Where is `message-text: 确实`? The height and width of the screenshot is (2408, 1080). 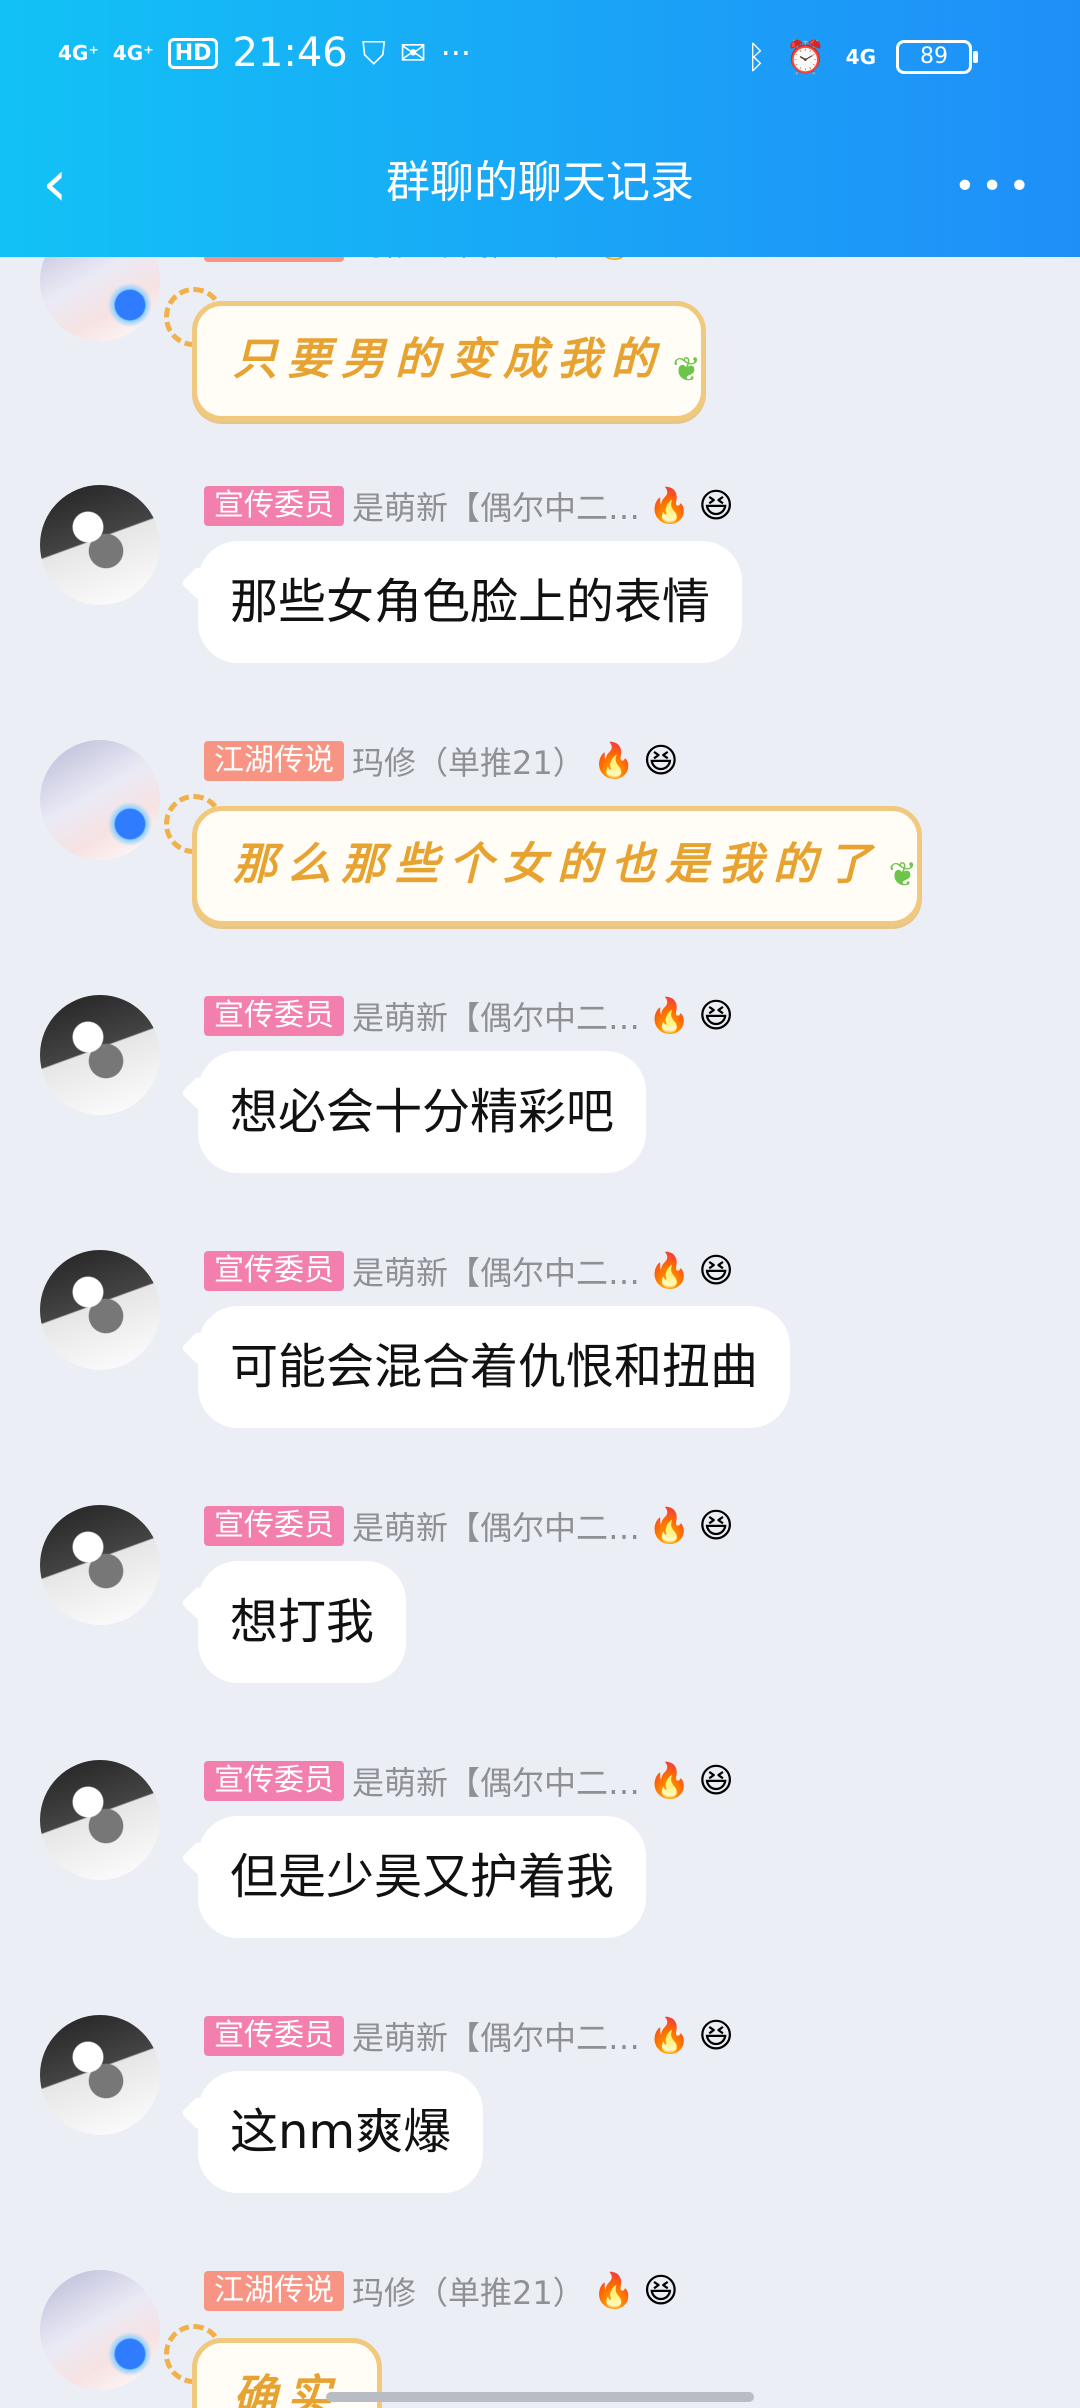
message-text: 确实 is located at coordinates (287, 2389).